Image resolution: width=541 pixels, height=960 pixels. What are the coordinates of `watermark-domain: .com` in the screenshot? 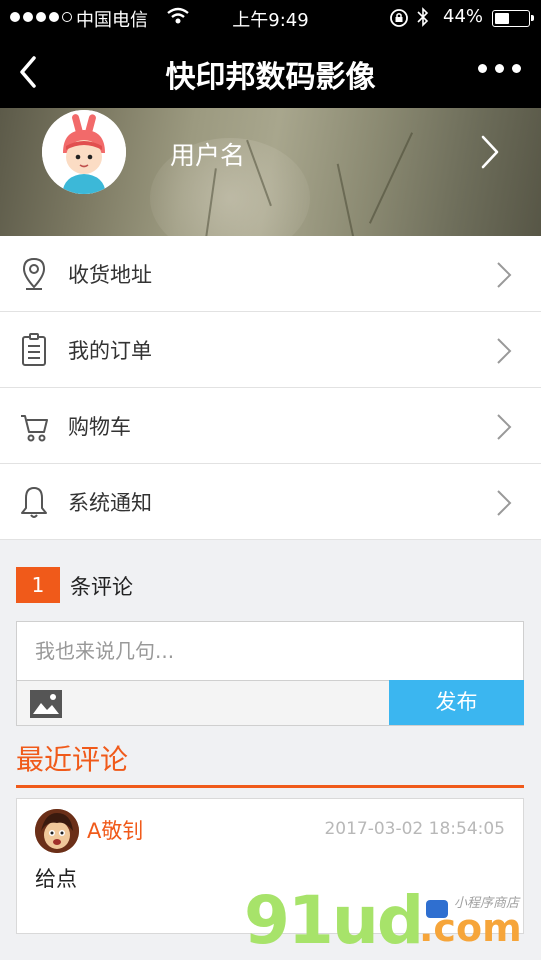 It's located at (470, 928).